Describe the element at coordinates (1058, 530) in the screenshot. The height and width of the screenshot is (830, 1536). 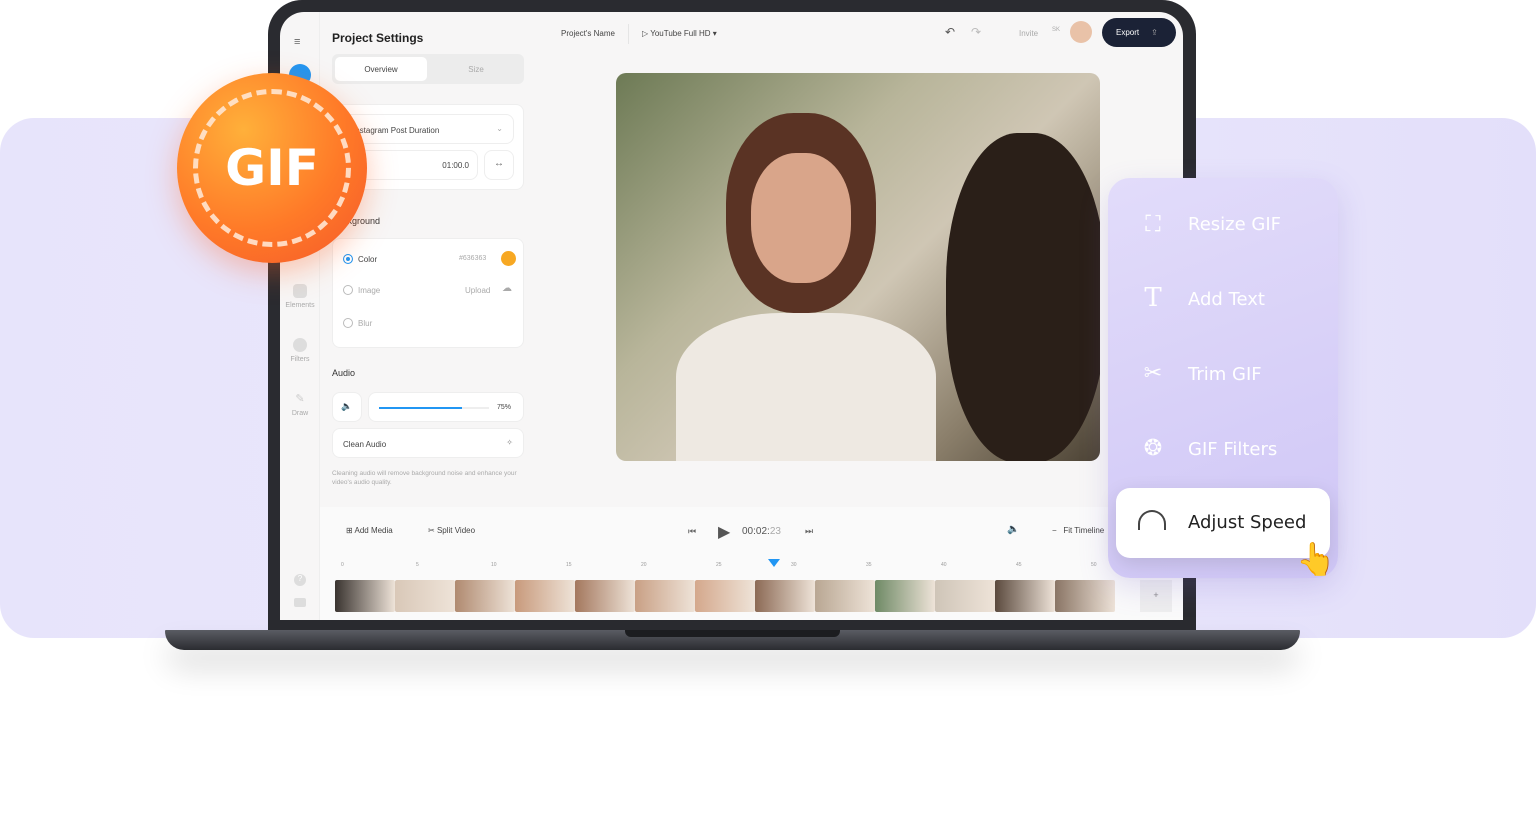
I see `minus-icon: −` at that location.